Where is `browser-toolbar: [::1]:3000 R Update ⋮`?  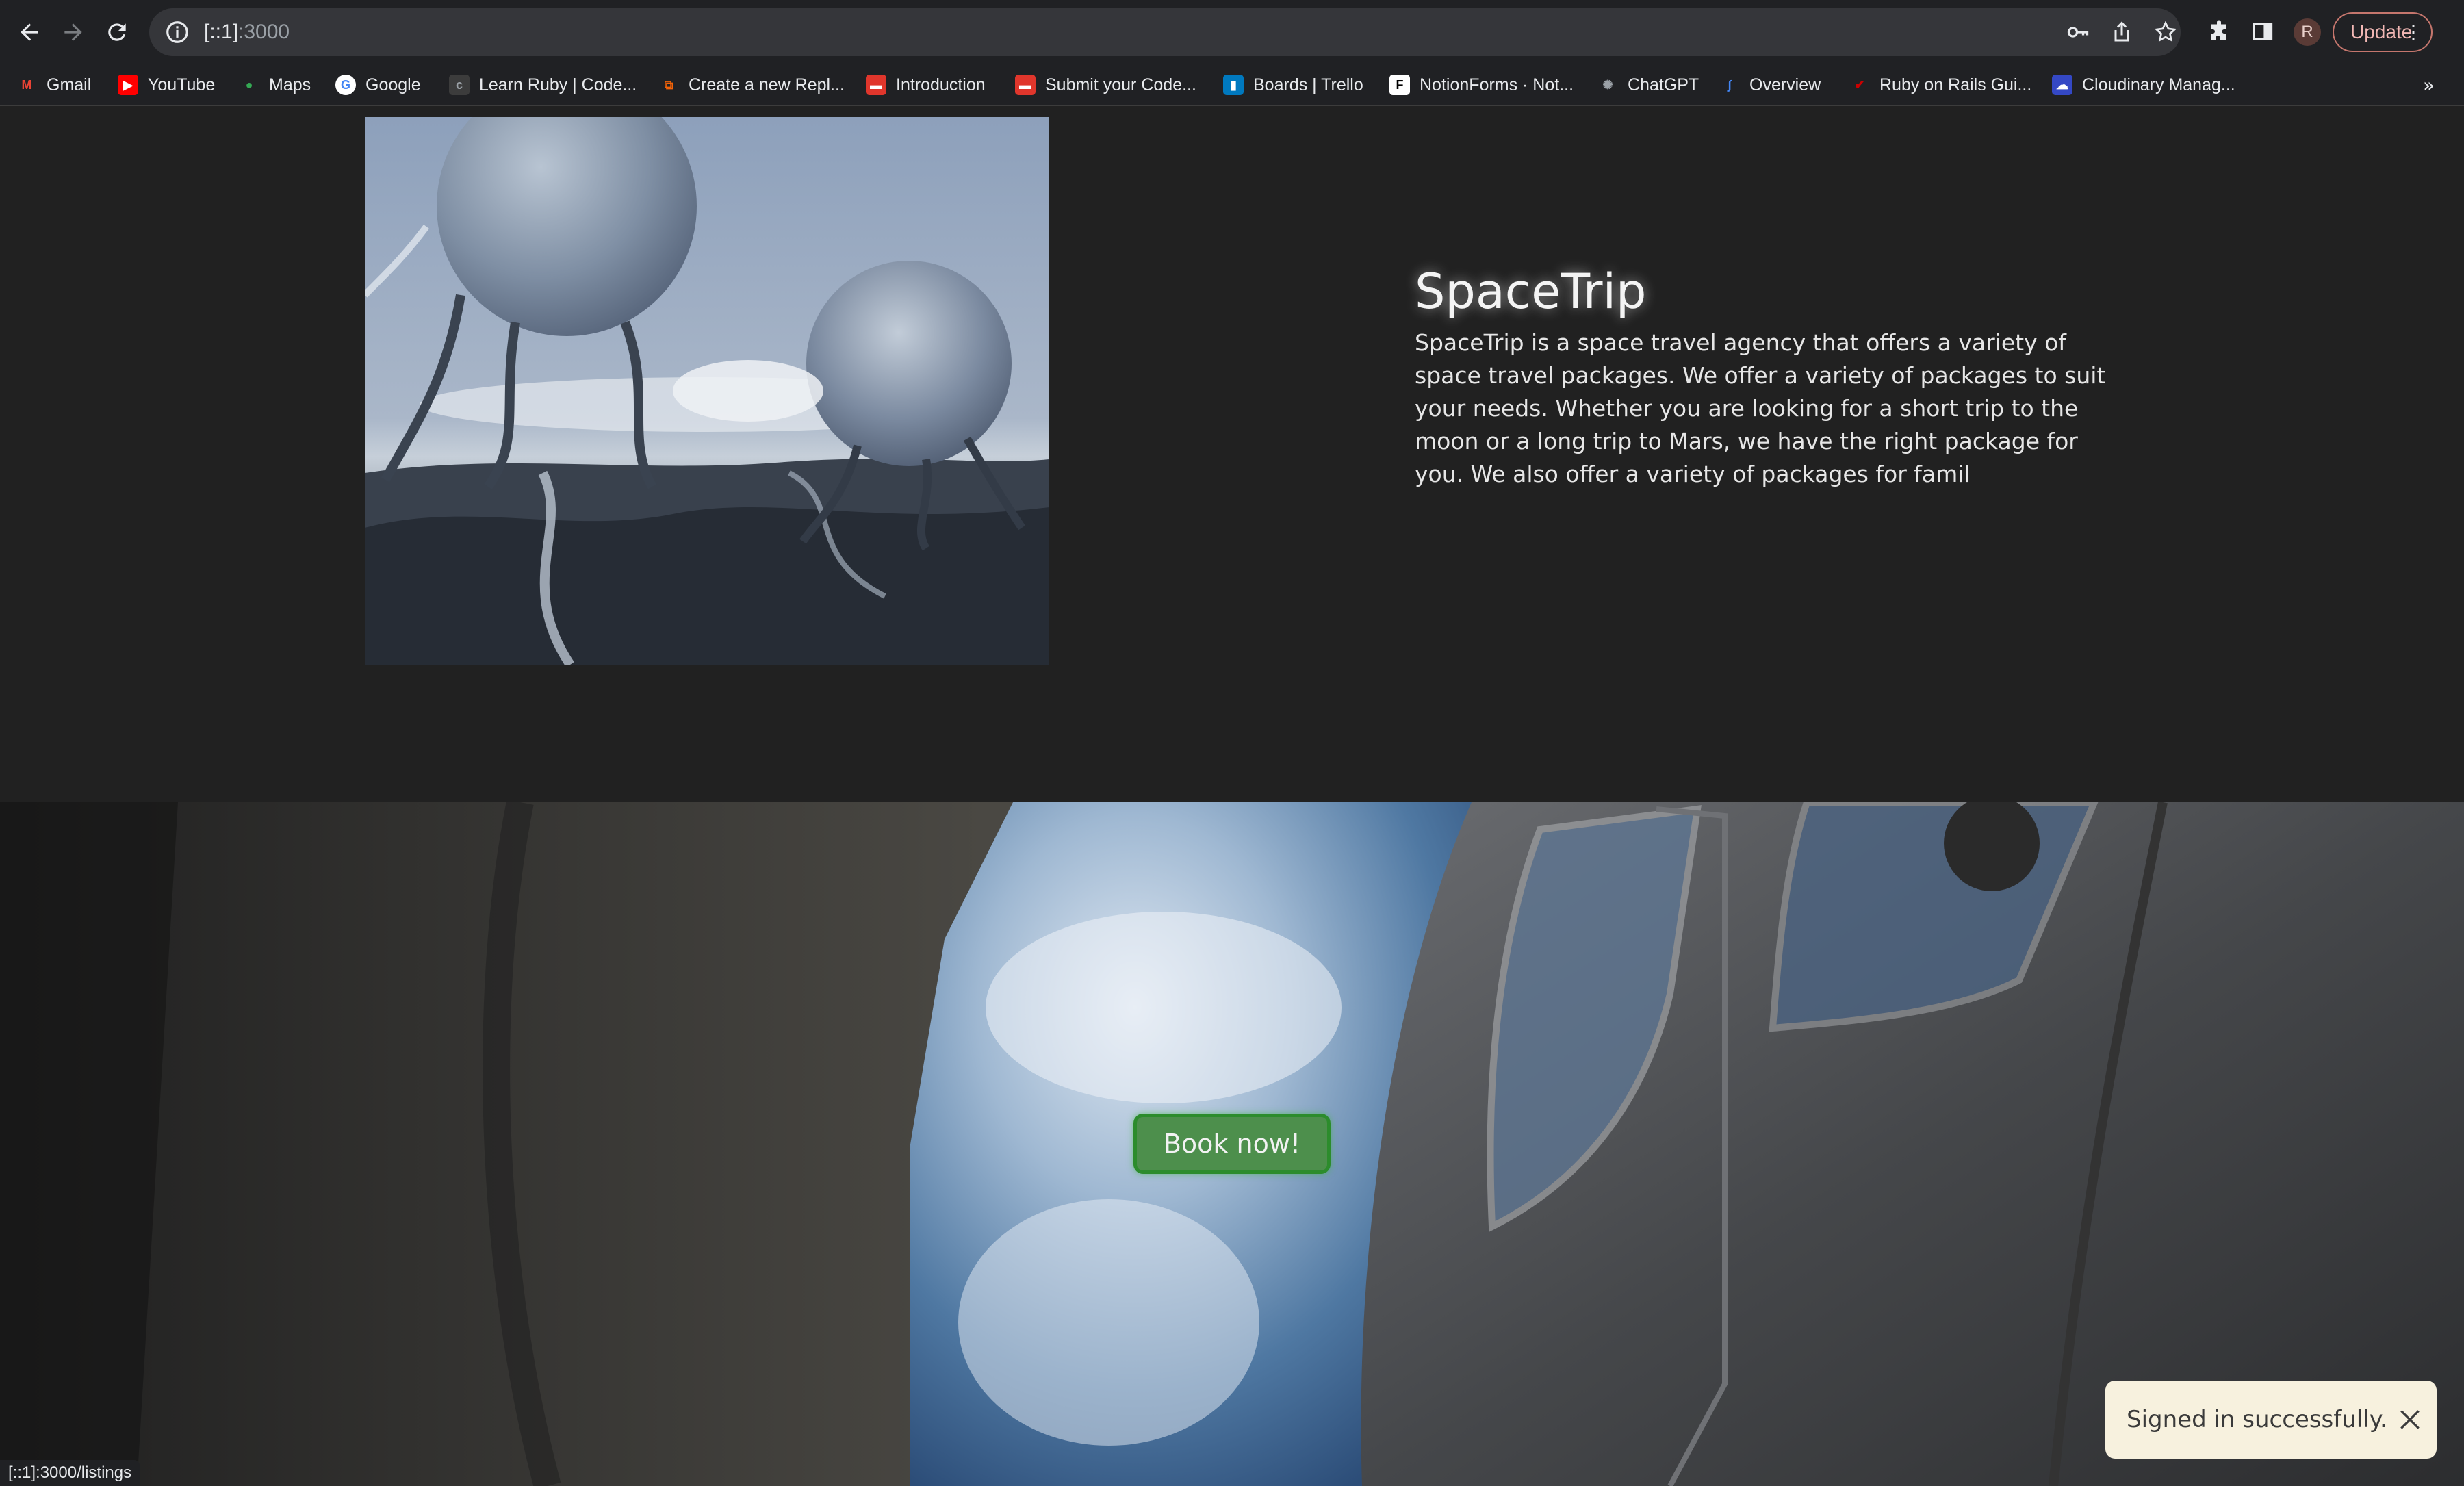 browser-toolbar: [::1]:3000 R Update ⋮ is located at coordinates (1232, 32).